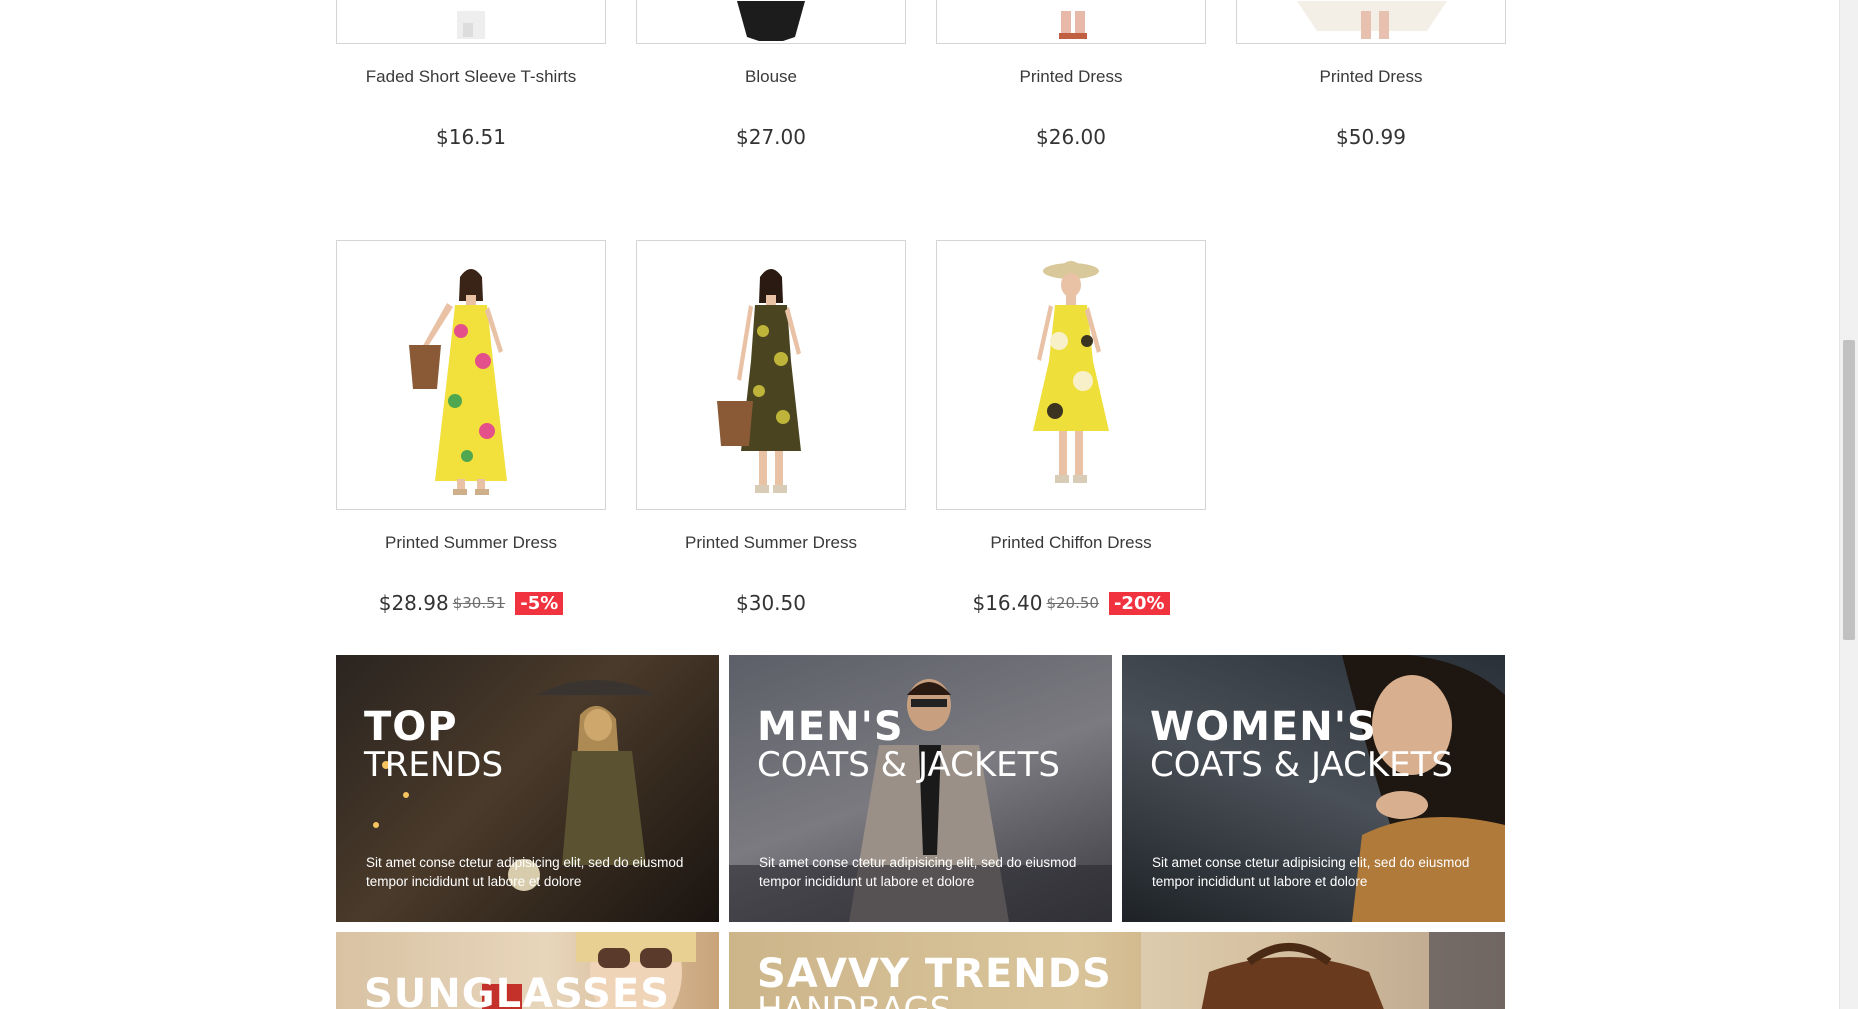 The width and height of the screenshot is (1858, 1009). I want to click on banner-title: WOMEN'S, so click(1263, 727).